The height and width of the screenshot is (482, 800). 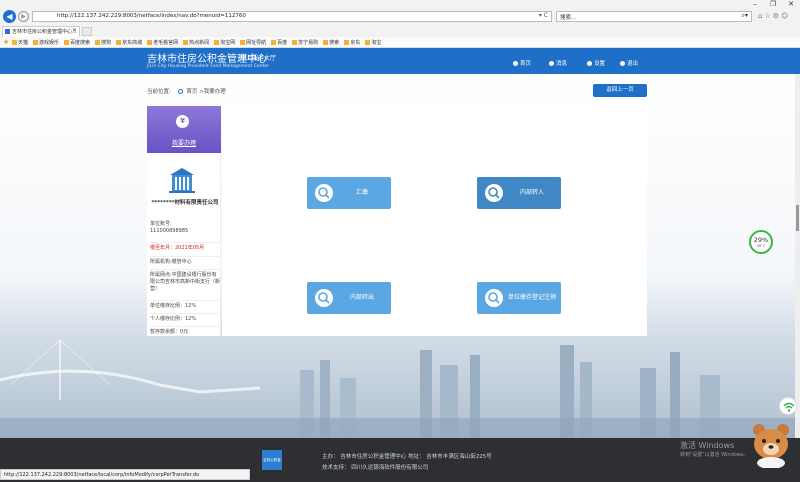 What do you see at coordinates (191, 92) in the screenshot?
I see `breadcrumb-home-link: 首页` at bounding box center [191, 92].